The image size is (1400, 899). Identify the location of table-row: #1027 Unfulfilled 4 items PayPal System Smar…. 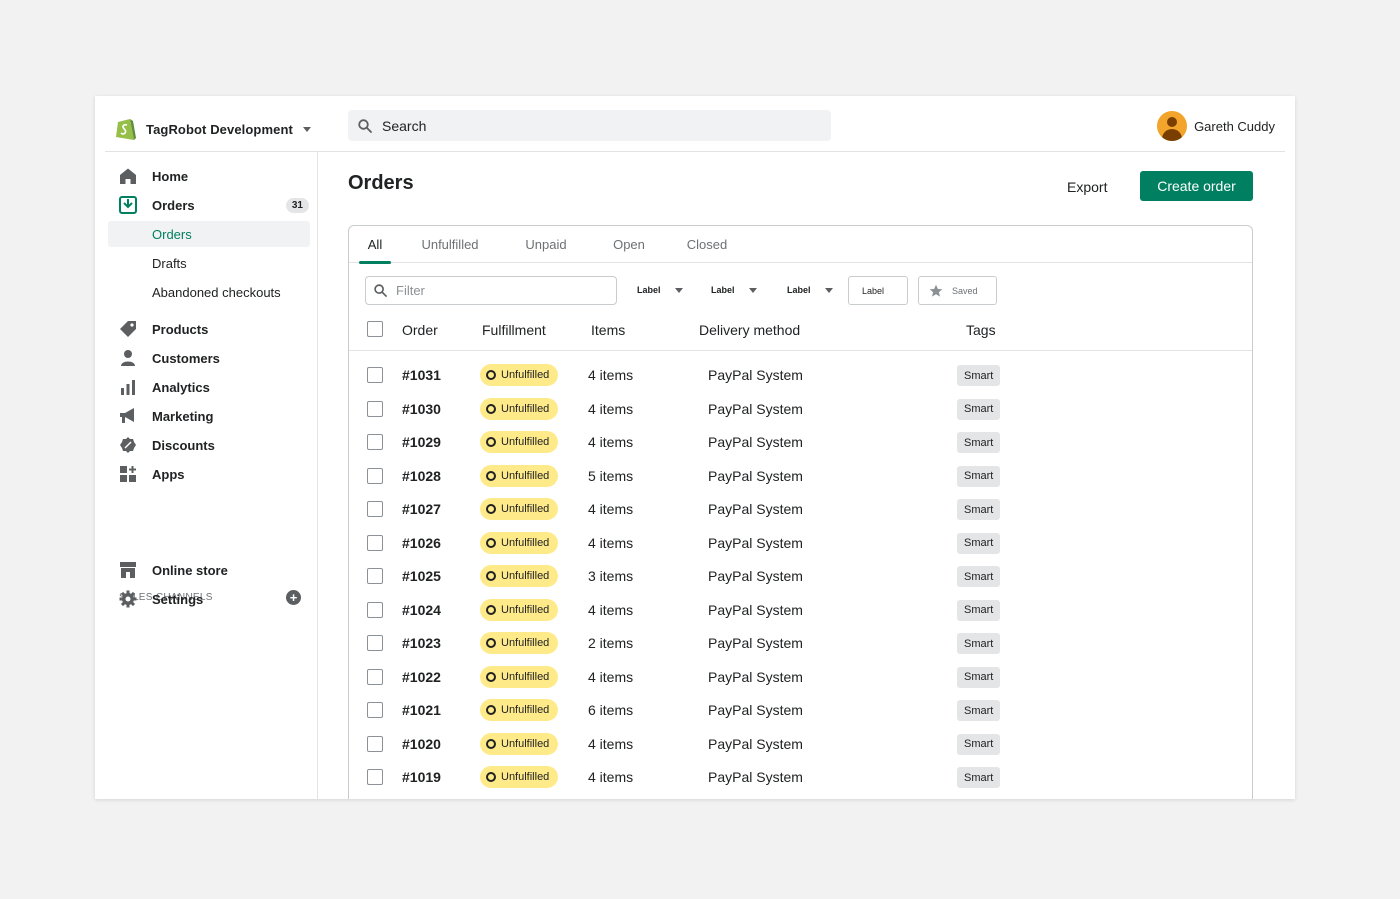
(800, 509).